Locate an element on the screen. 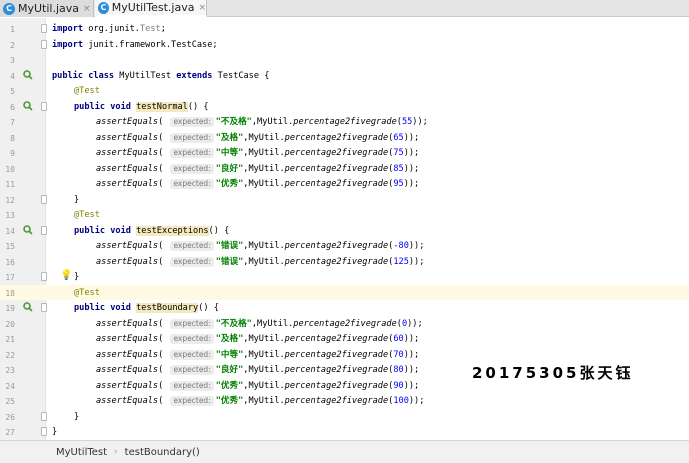 The height and width of the screenshot is (463, 689). tab-label: MyUtil.java is located at coordinates (49, 8).